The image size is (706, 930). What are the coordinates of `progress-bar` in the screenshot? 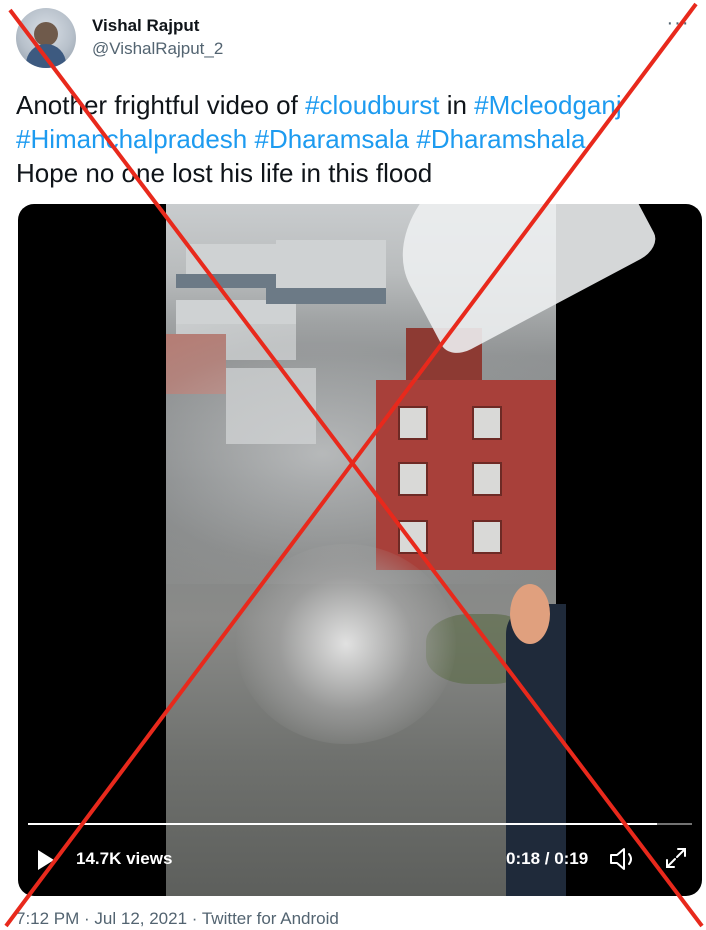 It's located at (360, 824).